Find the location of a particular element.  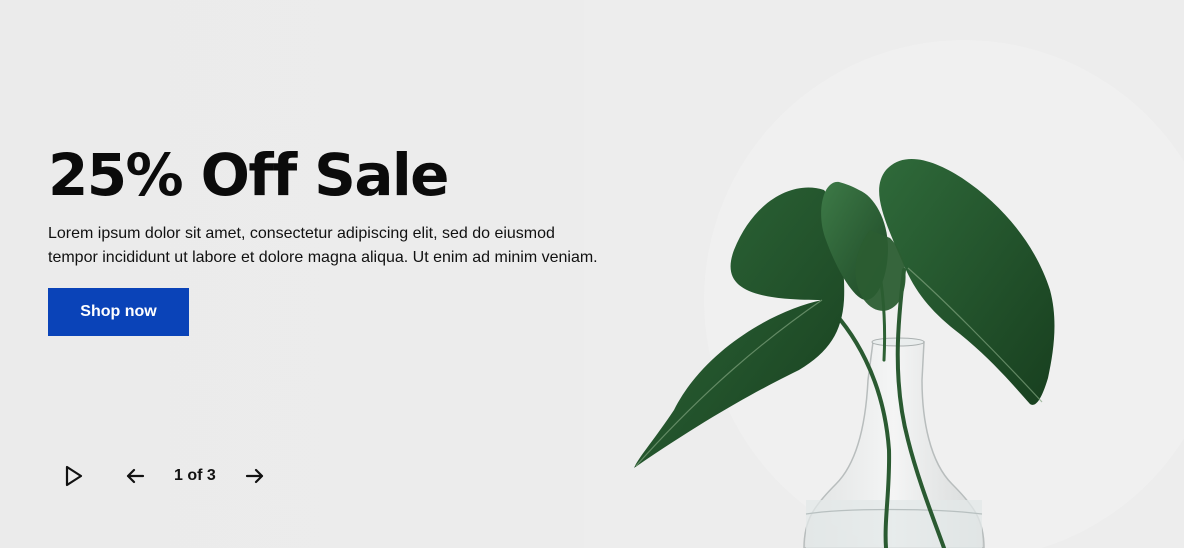

play-icon is located at coordinates (74, 476).